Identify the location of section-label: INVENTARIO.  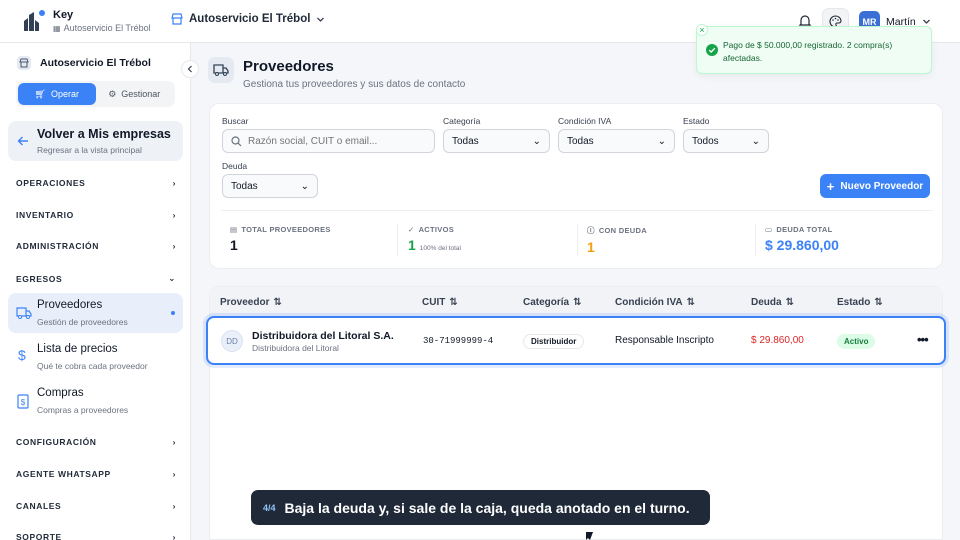
(45, 215).